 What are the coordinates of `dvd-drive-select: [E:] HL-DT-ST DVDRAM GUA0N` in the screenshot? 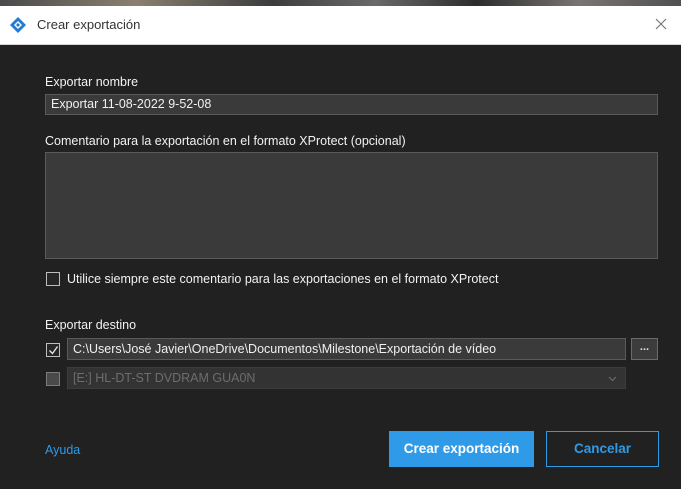 It's located at (346, 378).